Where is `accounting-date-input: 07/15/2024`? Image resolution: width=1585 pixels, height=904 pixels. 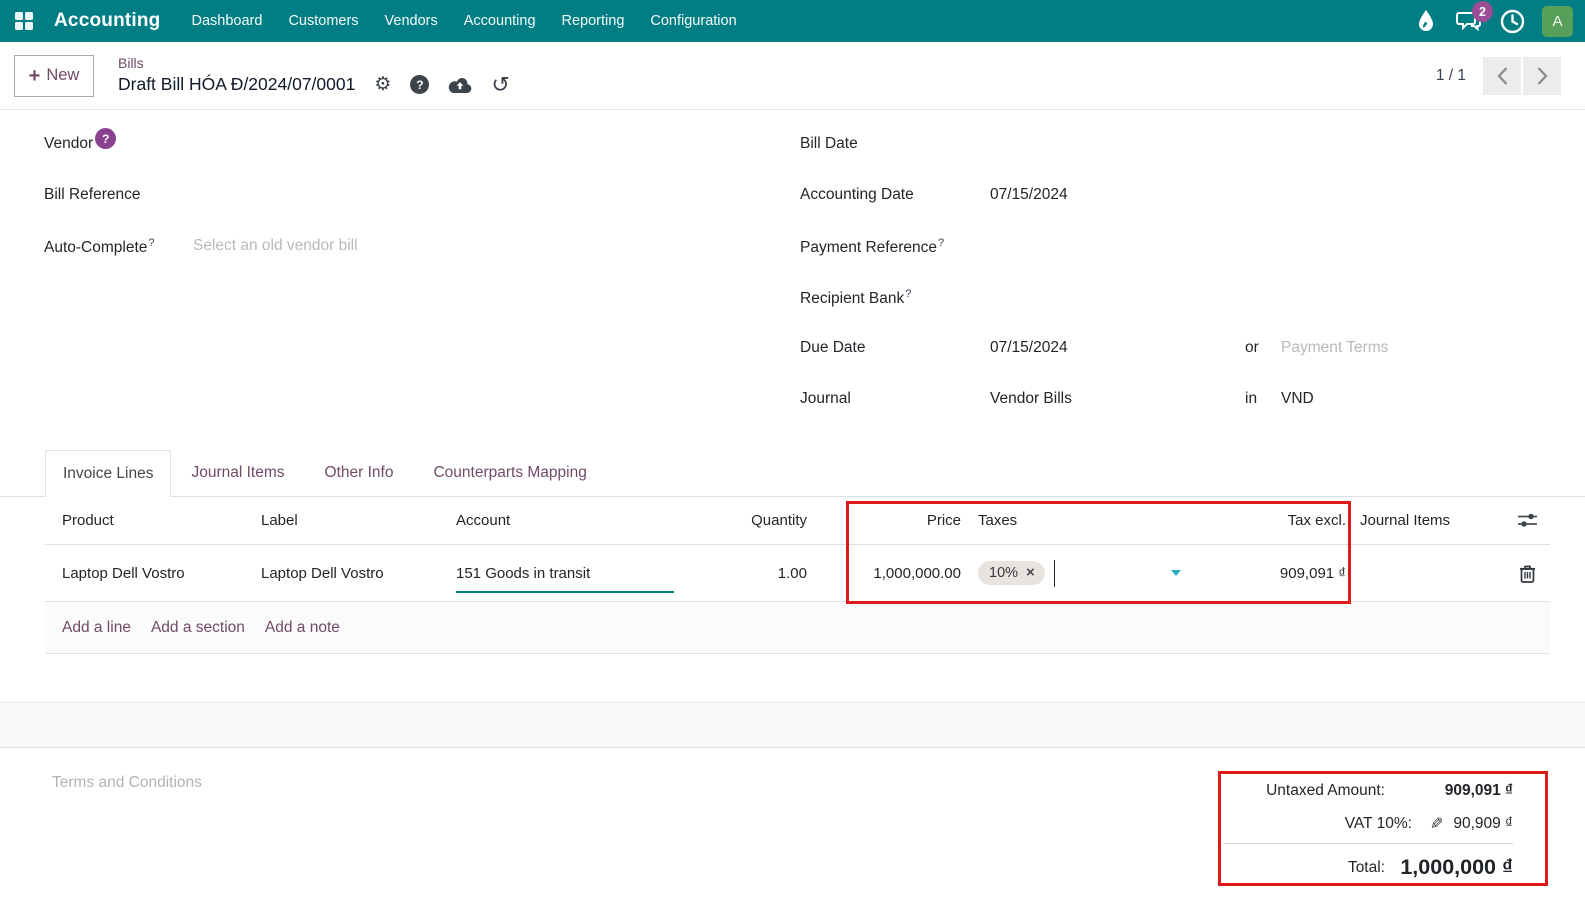 accounting-date-input: 07/15/2024 is located at coordinates (1117, 194).